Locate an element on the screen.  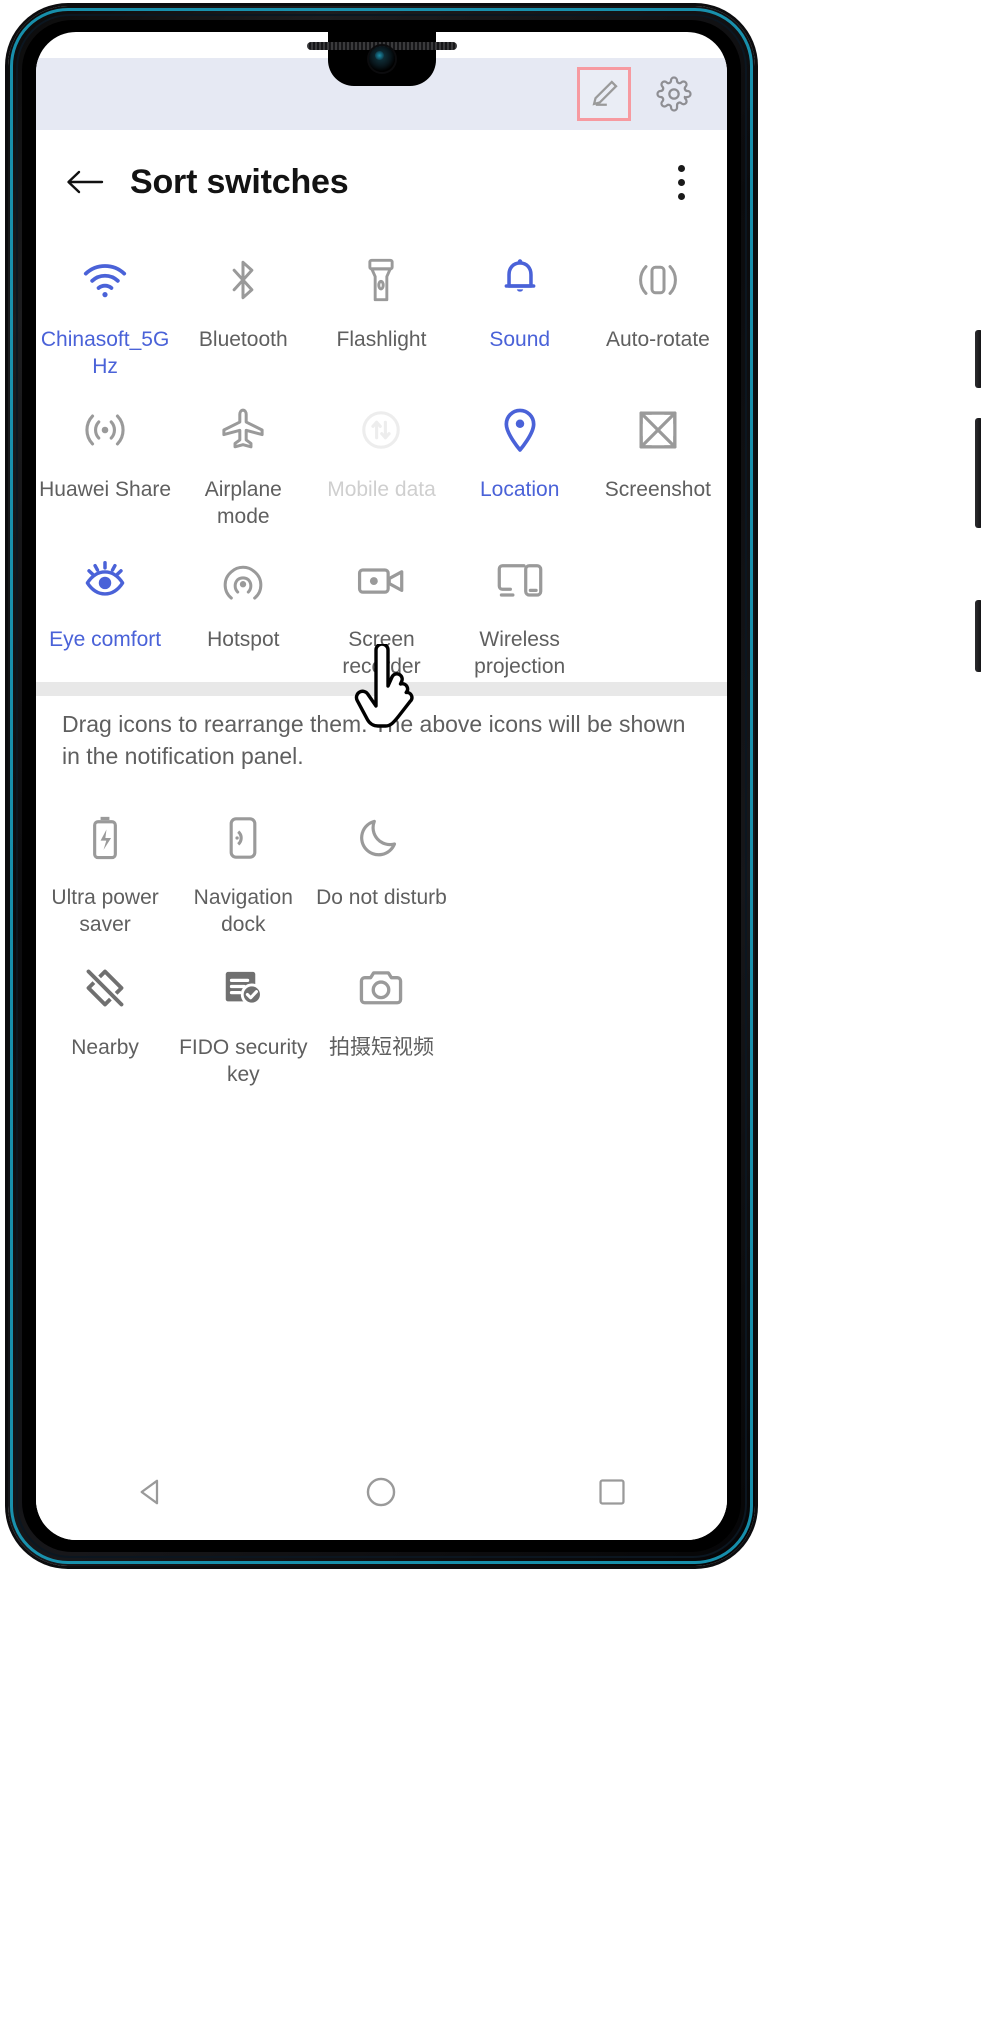
switch-tile-navigation-dock: Navigation dock is located at coordinates (243, 867).